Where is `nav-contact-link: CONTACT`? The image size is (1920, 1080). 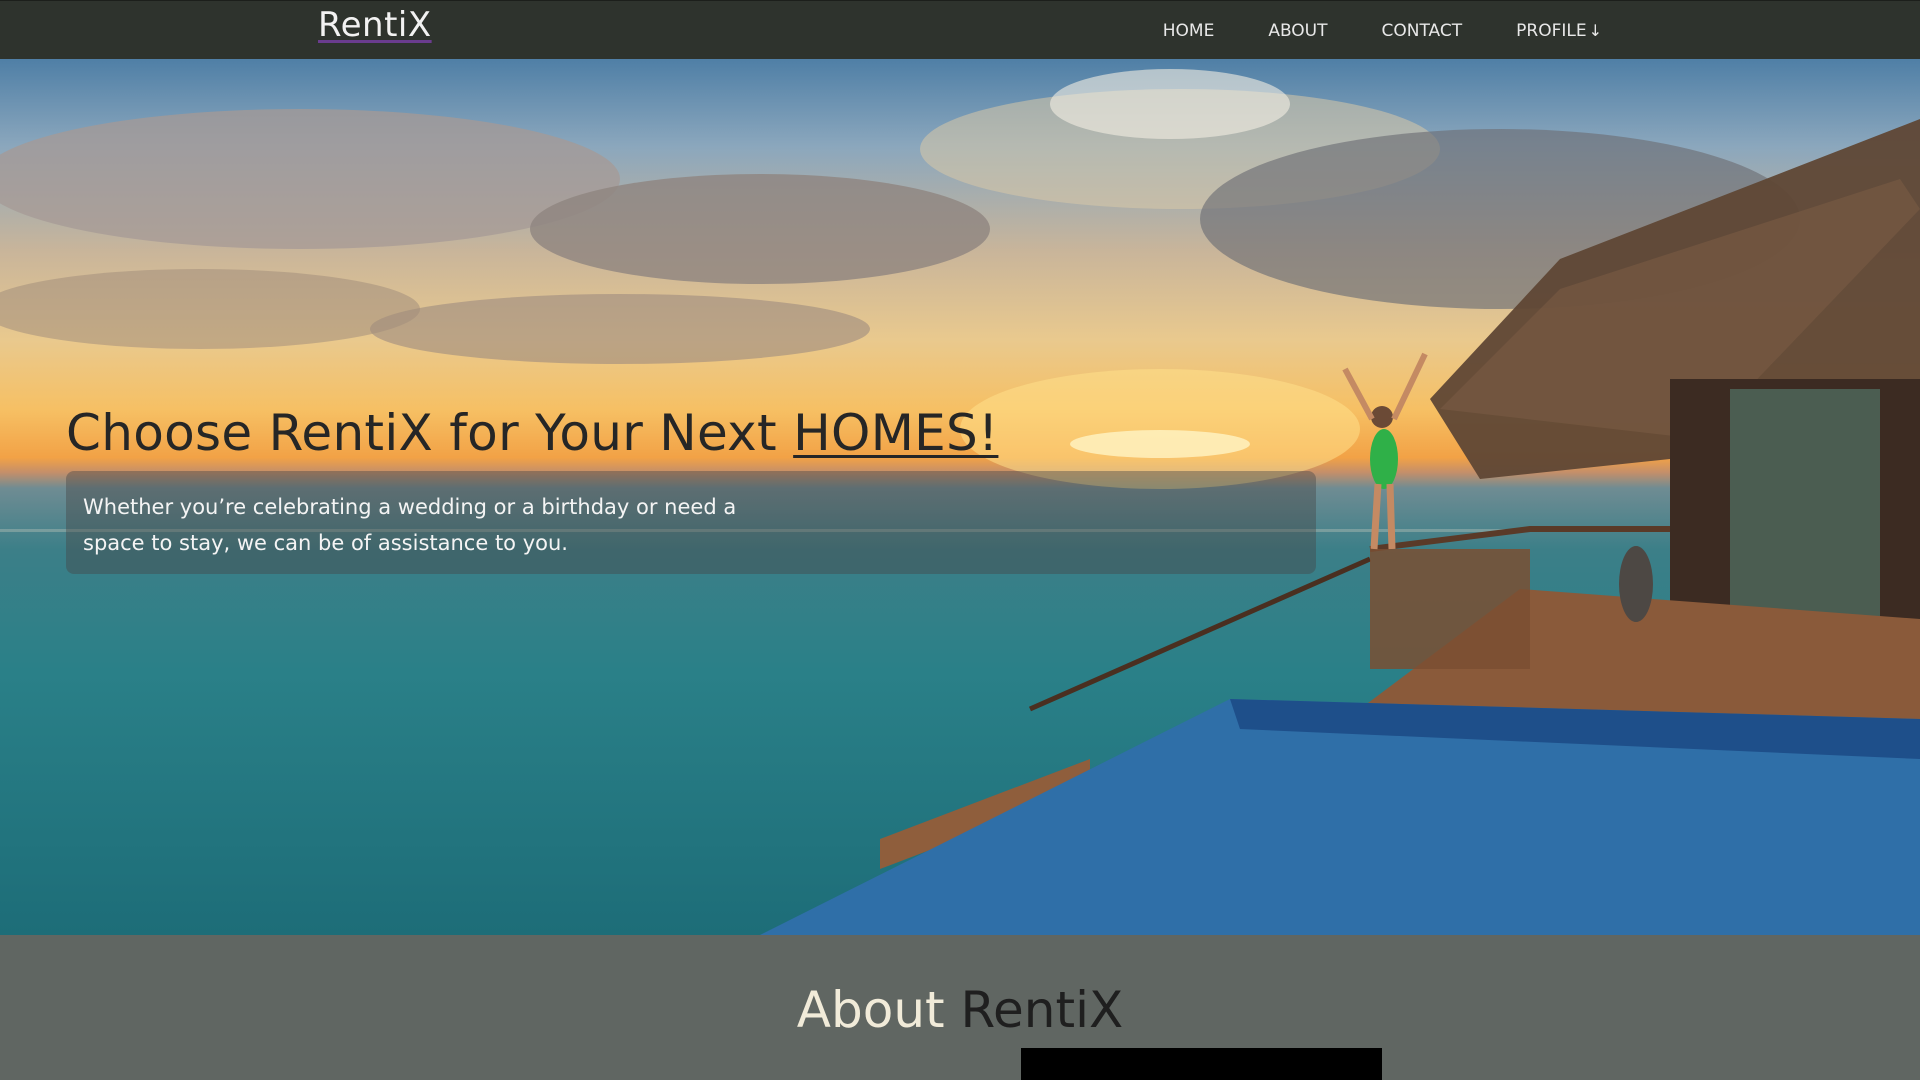 nav-contact-link: CONTACT is located at coordinates (1422, 31).